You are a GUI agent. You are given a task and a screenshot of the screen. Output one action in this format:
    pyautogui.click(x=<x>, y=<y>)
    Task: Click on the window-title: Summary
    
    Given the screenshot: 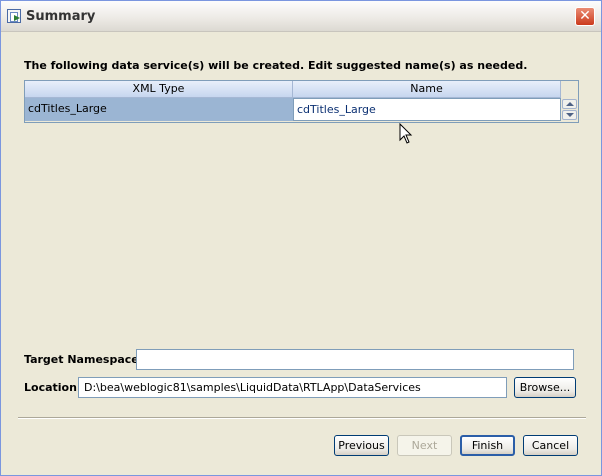 What is the action you would take?
    pyautogui.click(x=61, y=16)
    